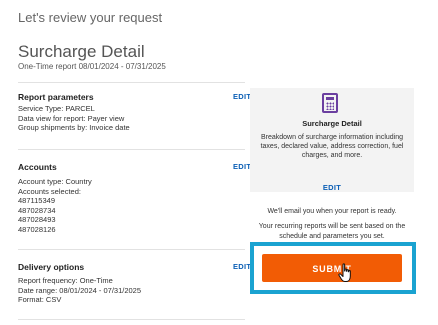 Image resolution: width=438 pixels, height=325 pixels. What do you see at coordinates (344, 272) in the screenshot?
I see `hand-cursor-icon` at bounding box center [344, 272].